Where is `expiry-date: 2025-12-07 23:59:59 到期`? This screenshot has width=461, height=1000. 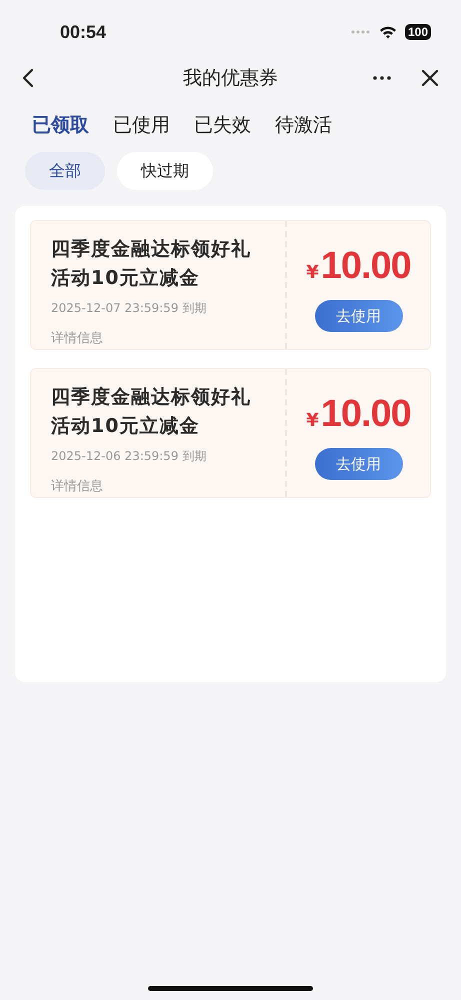 expiry-date: 2025-12-07 23:59:59 到期 is located at coordinates (129, 308).